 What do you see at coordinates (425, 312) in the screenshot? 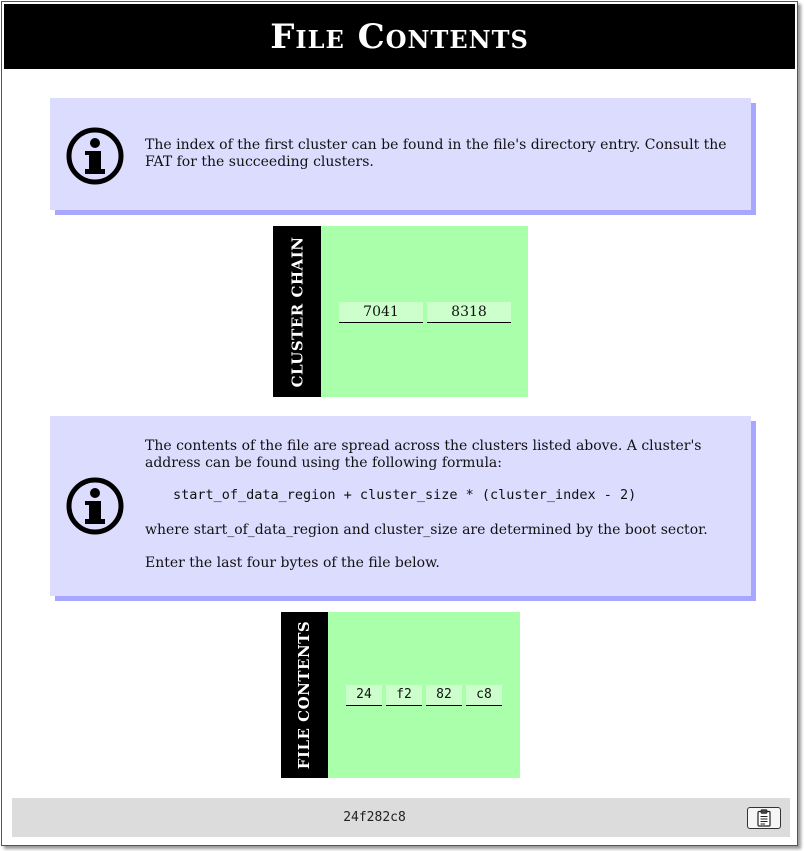
I see `cluster-chain-cells: 7041 8318` at bounding box center [425, 312].